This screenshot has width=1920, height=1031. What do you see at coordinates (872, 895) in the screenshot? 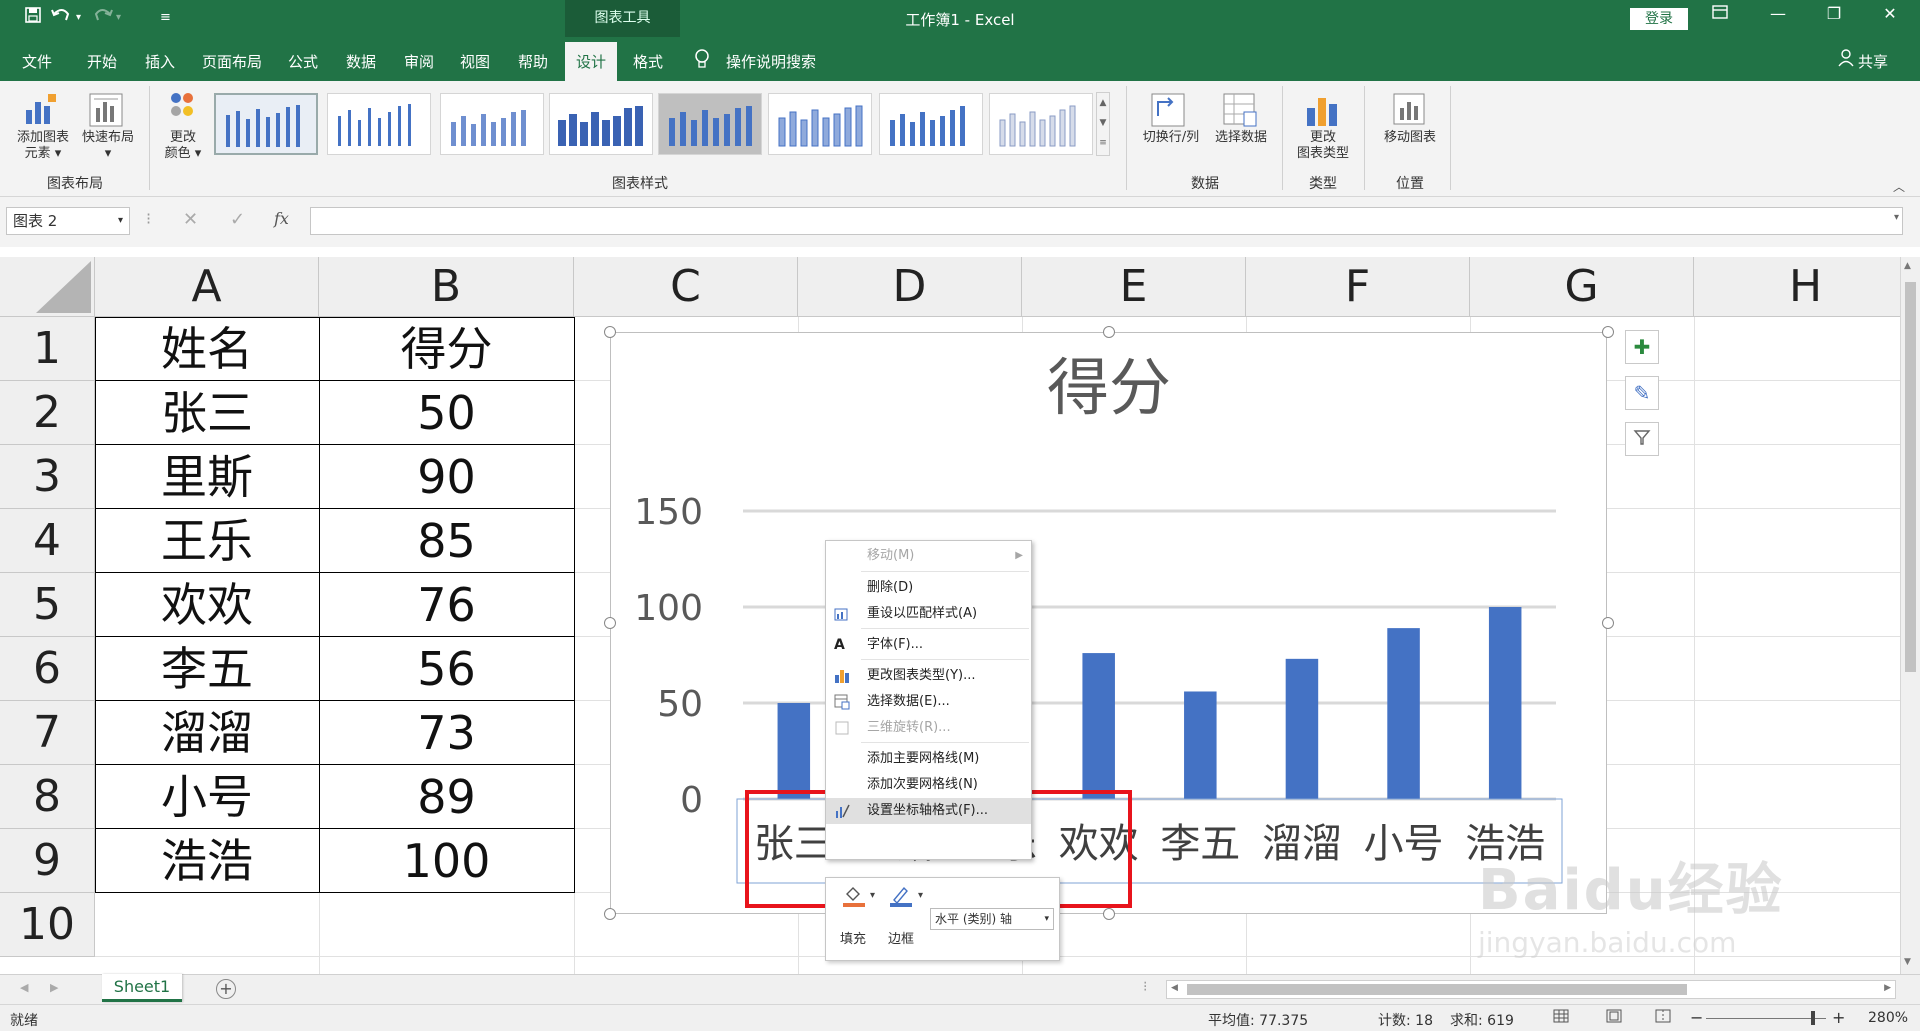
I see `fill-dropdown-icon: ▾` at bounding box center [872, 895].